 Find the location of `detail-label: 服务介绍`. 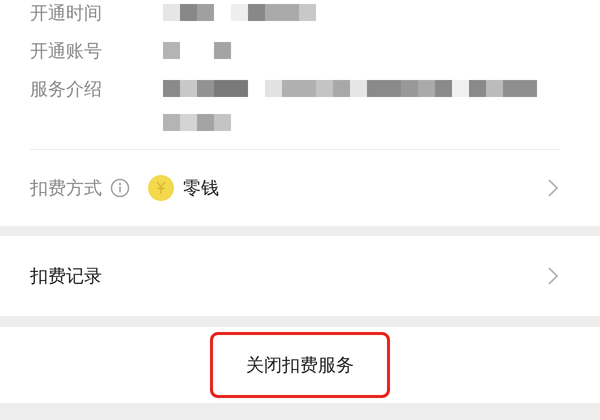

detail-label: 服务介绍 is located at coordinates (66, 90).